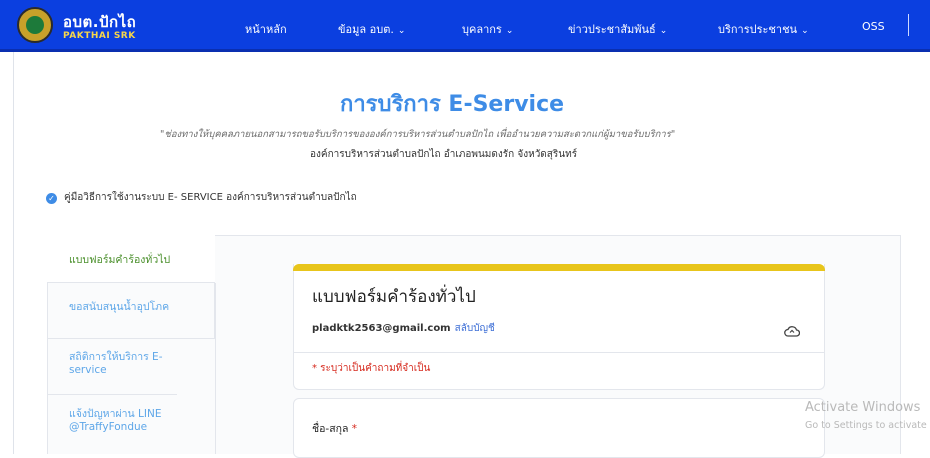 This screenshot has height=458, width=930. What do you see at coordinates (116, 363) in the screenshot?
I see `tab-eservice-stats-label: สถิติการให้บริการ E-service` at bounding box center [116, 363].